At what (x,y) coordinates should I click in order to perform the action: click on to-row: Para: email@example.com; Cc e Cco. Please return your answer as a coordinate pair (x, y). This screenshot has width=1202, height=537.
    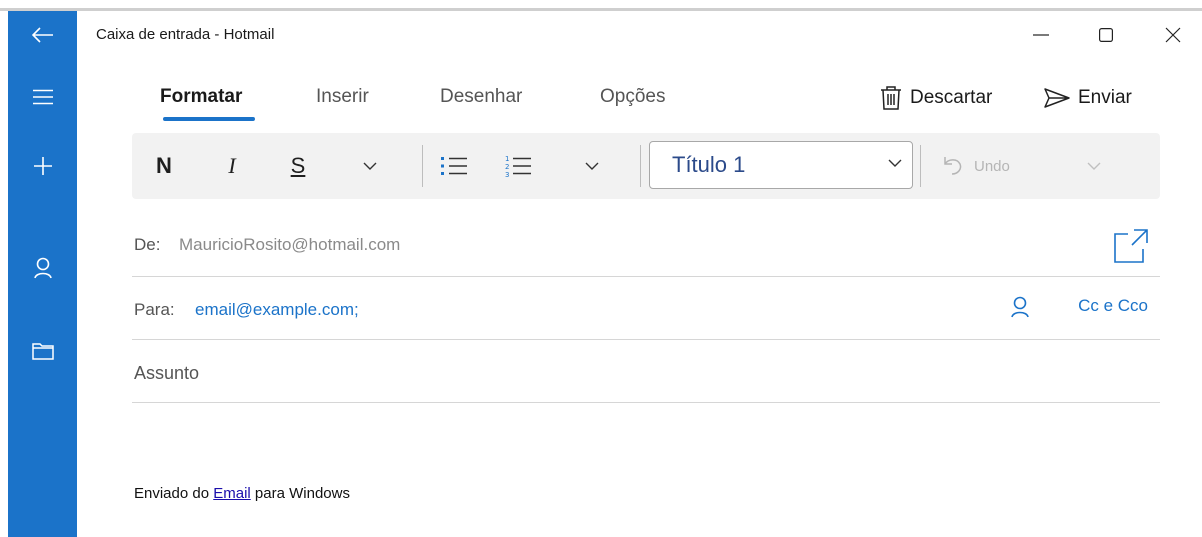
    Looking at the image, I should click on (646, 308).